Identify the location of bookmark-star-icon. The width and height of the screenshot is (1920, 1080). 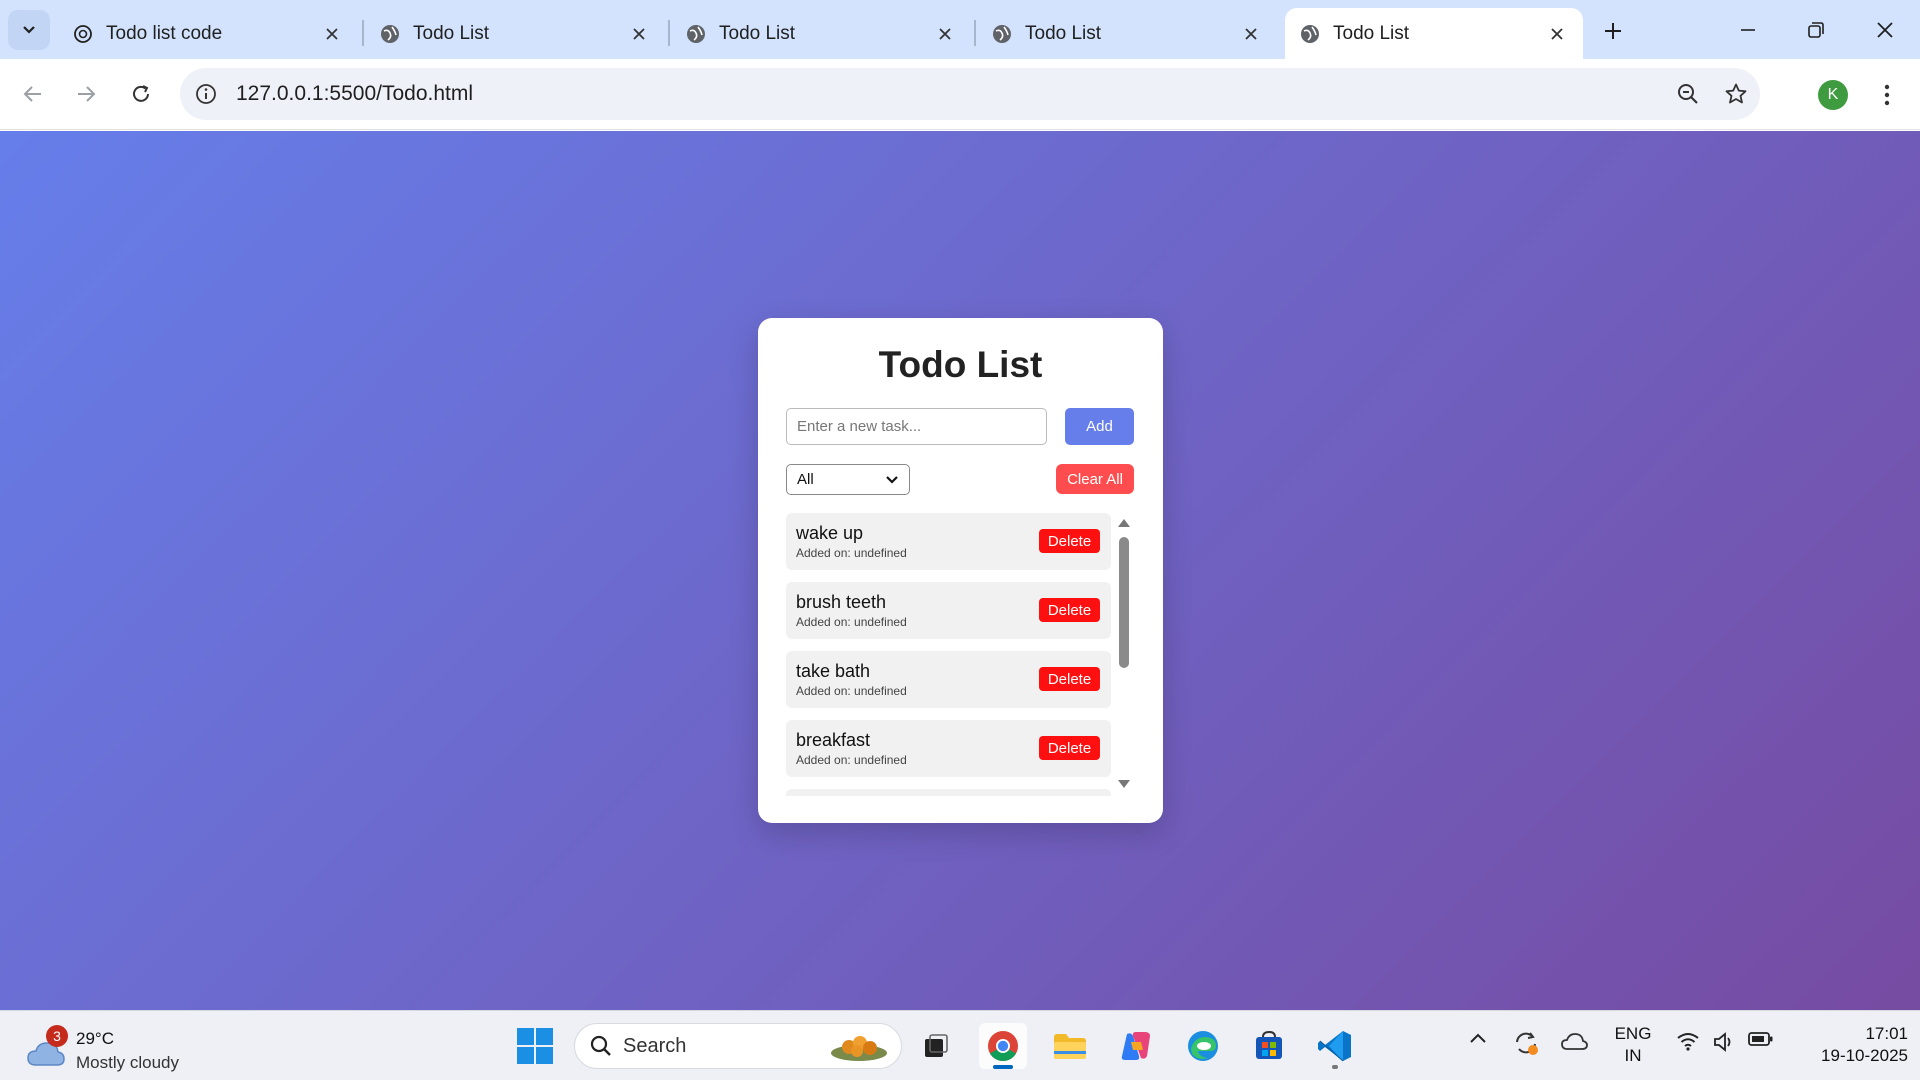
(1736, 94).